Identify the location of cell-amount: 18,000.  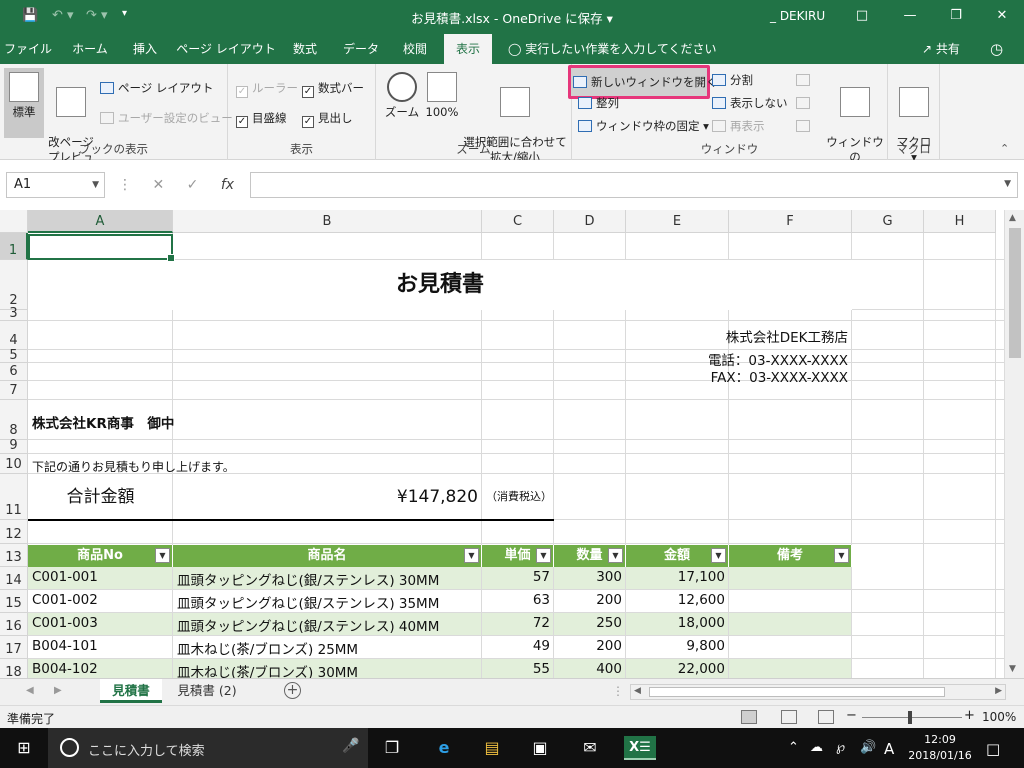
(675, 623).